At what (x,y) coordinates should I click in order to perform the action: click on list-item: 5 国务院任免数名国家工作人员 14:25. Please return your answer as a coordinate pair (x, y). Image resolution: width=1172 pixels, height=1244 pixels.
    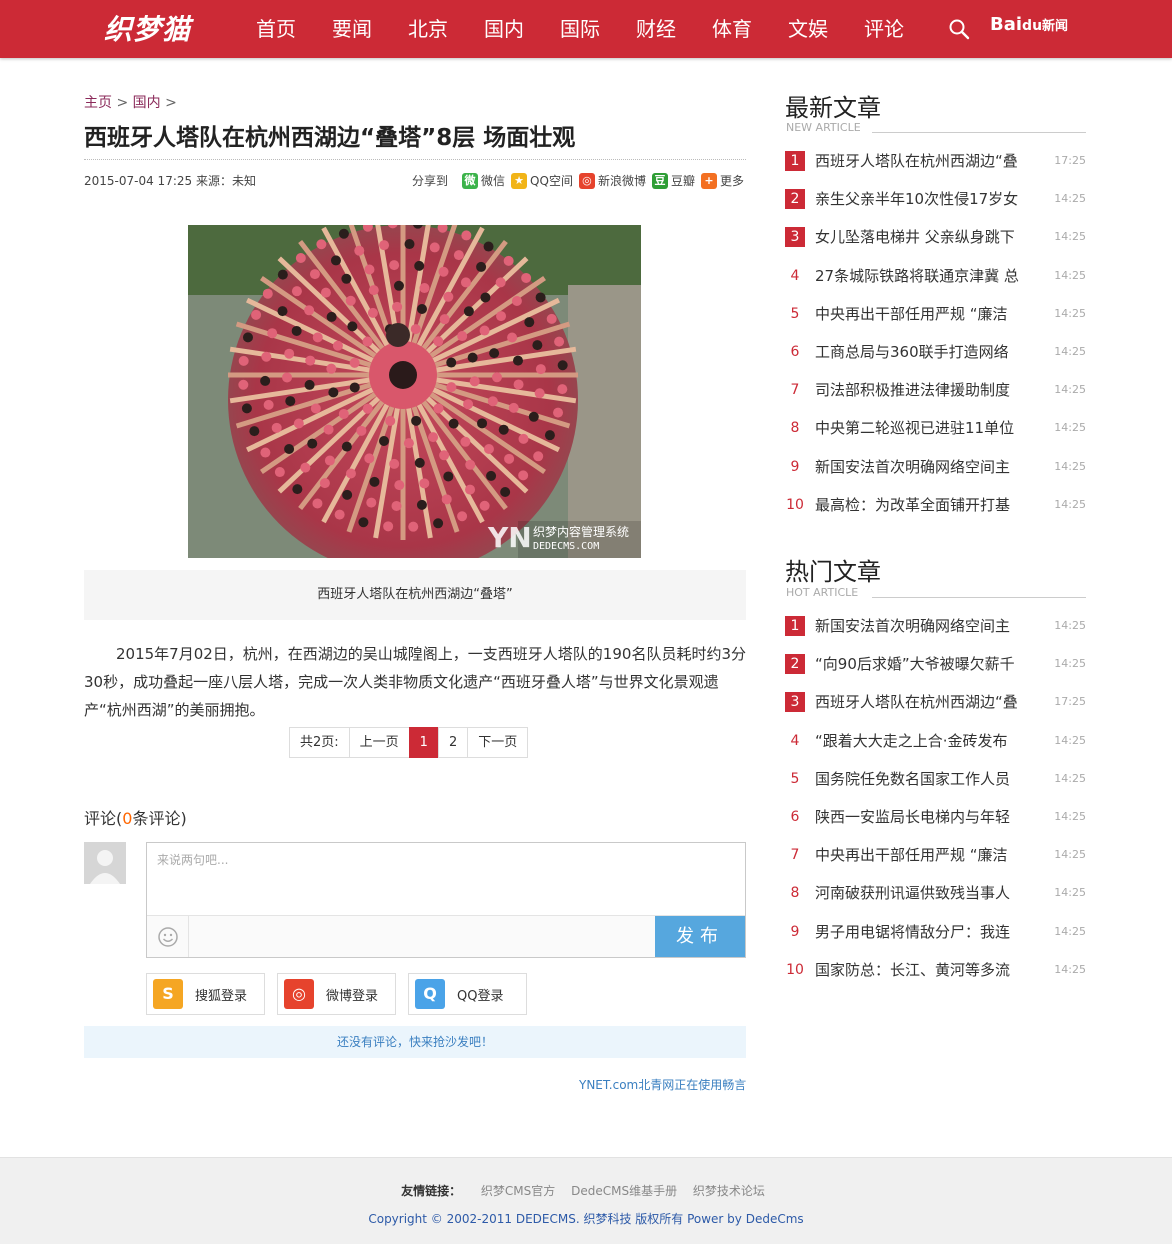
    Looking at the image, I should click on (935, 788).